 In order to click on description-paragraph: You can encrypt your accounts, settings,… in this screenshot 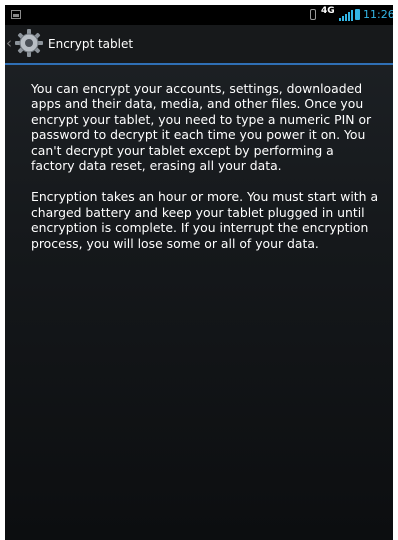, I will do `click(201, 127)`.